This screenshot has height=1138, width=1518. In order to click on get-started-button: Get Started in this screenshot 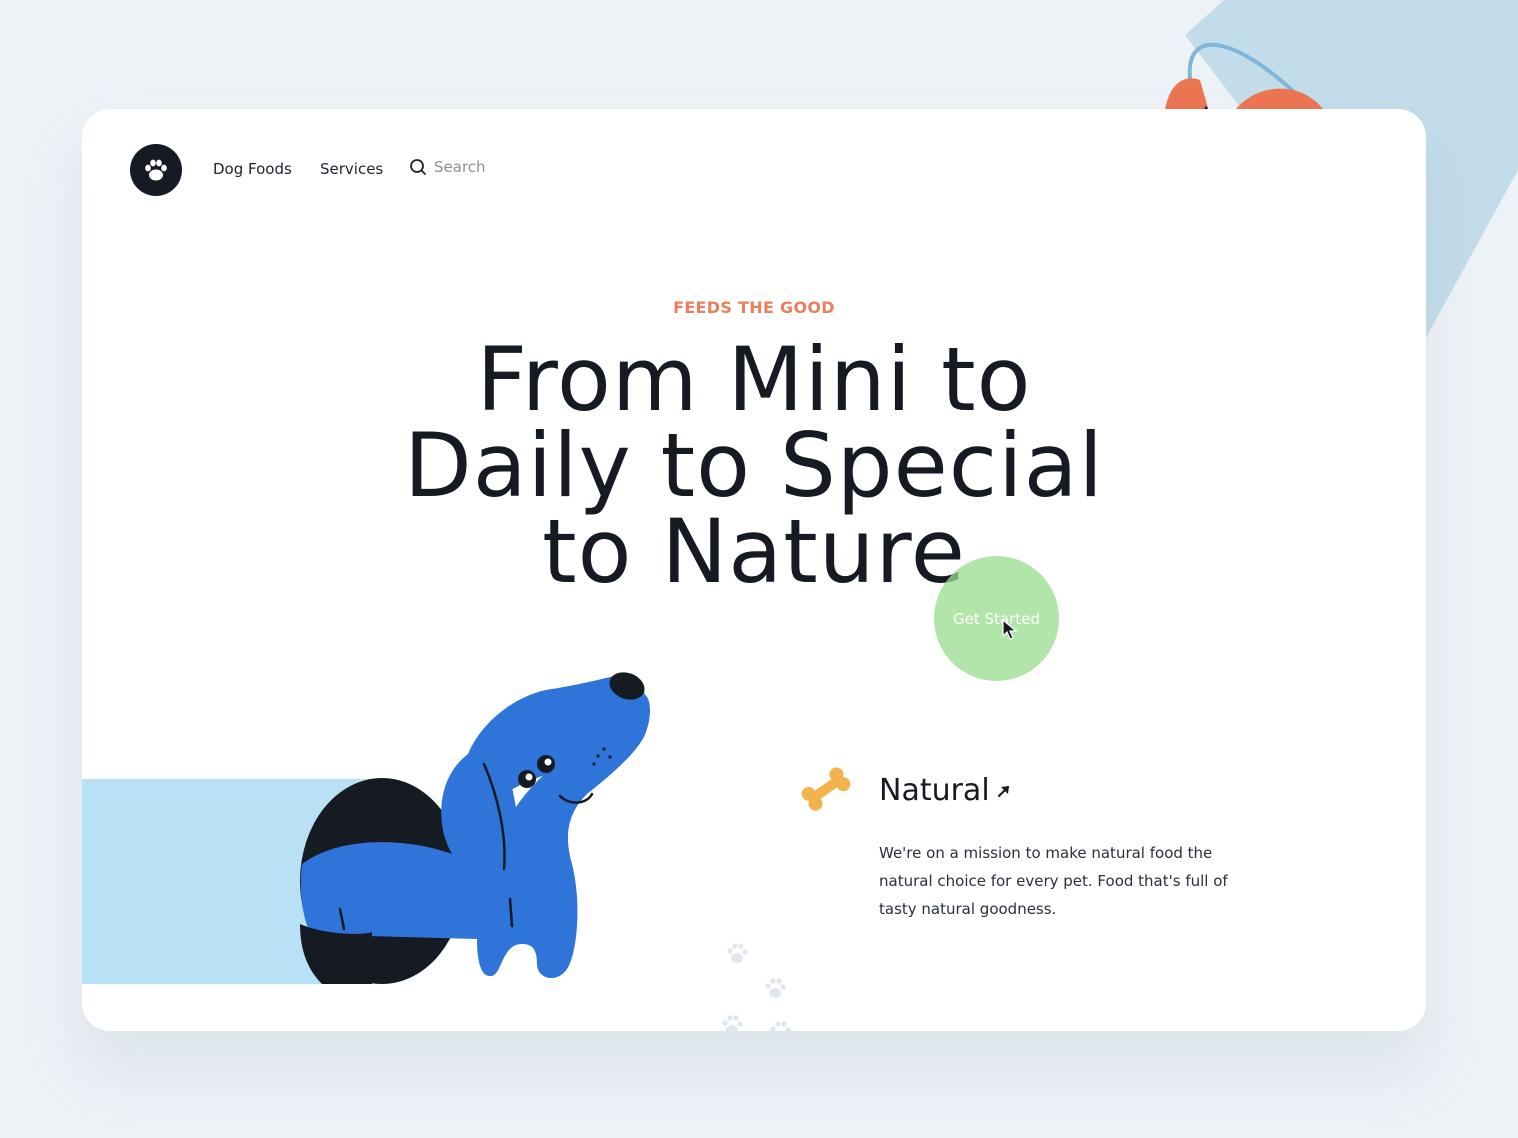, I will do `click(996, 618)`.